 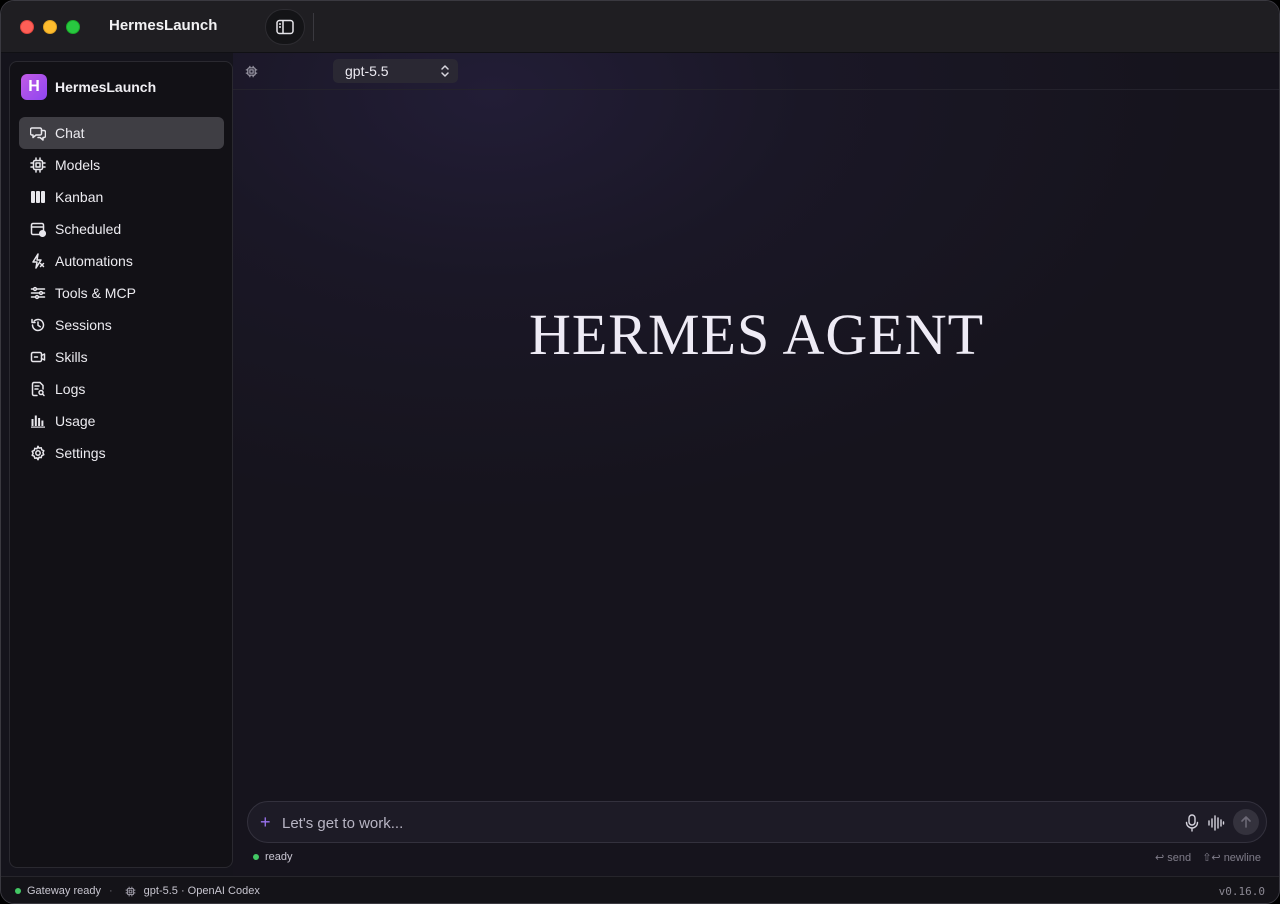 I want to click on add-attachment-button: +, so click(x=265, y=822).